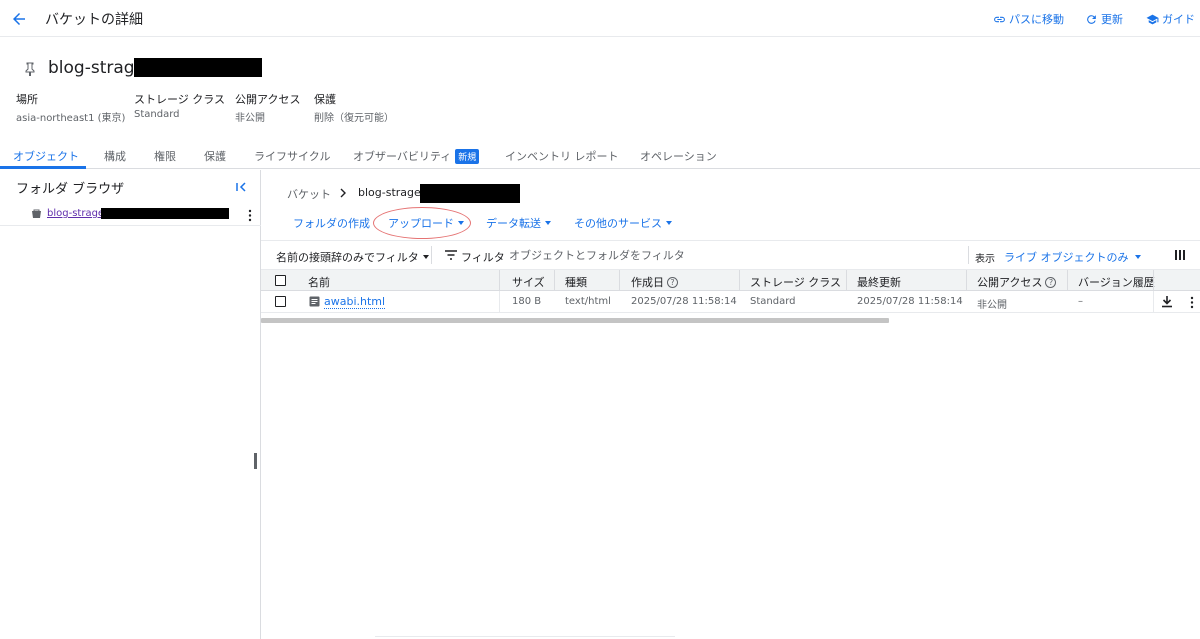 Image resolution: width=1200 pixels, height=639 pixels. What do you see at coordinates (1104, 19) in the screenshot?
I see `refresh-button: 更新` at bounding box center [1104, 19].